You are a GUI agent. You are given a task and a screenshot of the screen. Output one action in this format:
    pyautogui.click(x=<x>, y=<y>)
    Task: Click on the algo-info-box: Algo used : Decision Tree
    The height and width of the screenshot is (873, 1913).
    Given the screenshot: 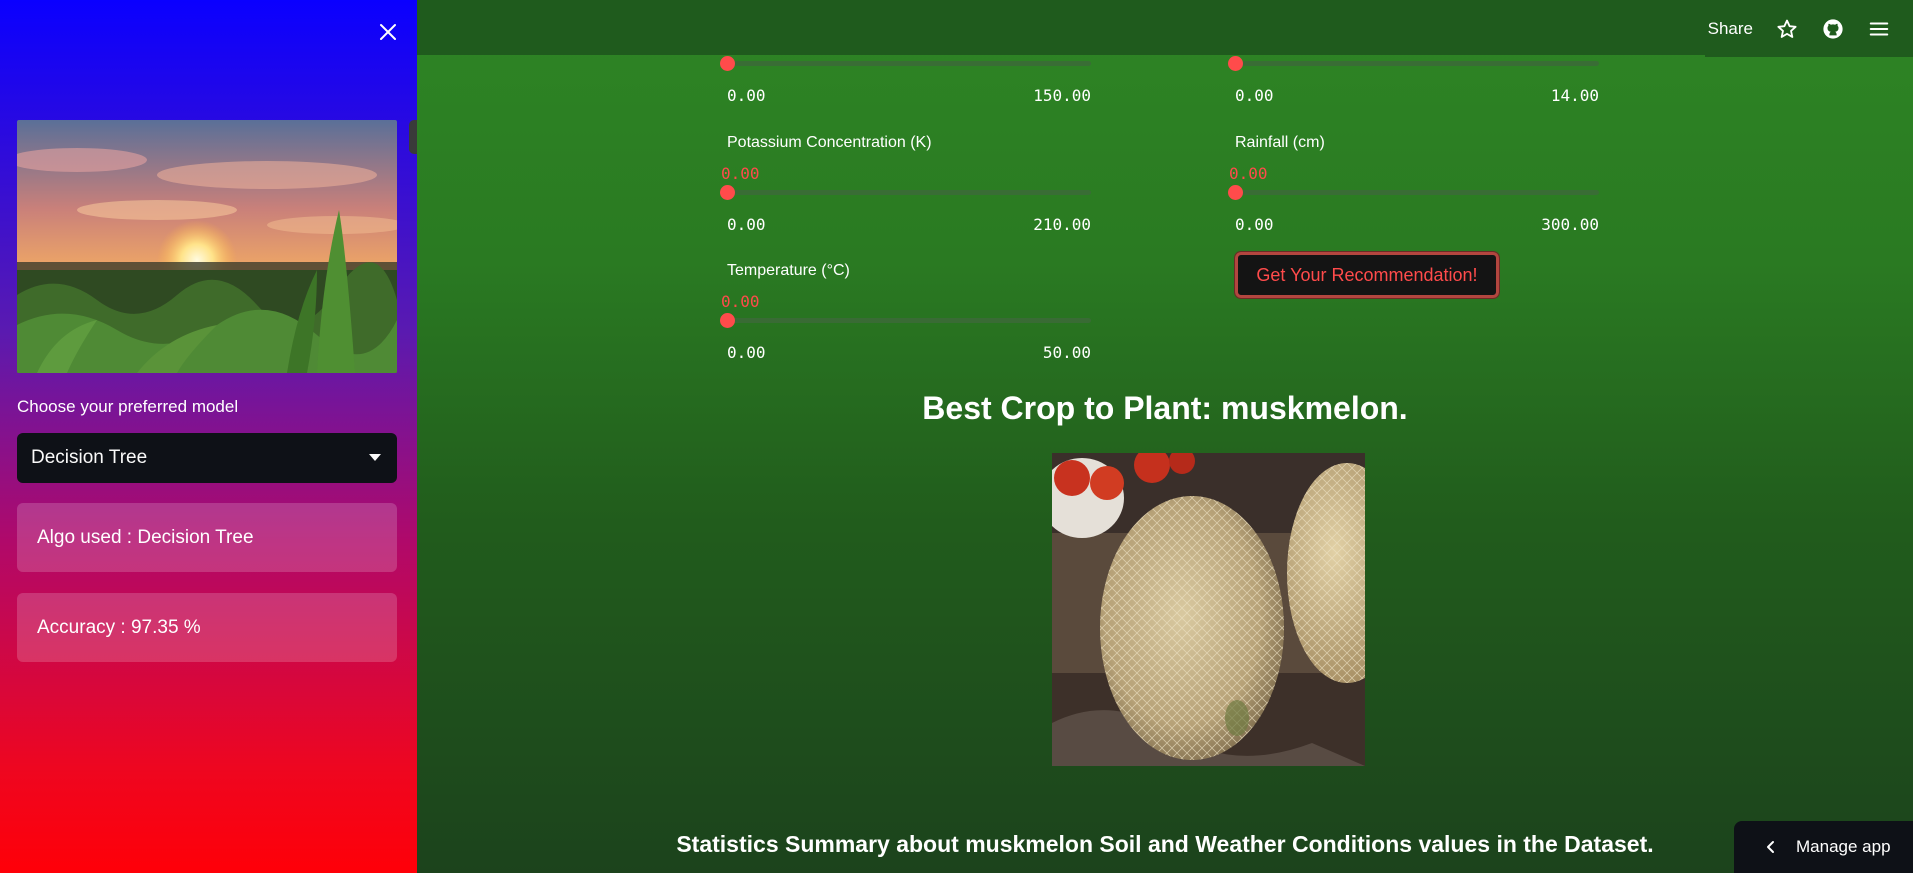 What is the action you would take?
    pyautogui.click(x=207, y=537)
    